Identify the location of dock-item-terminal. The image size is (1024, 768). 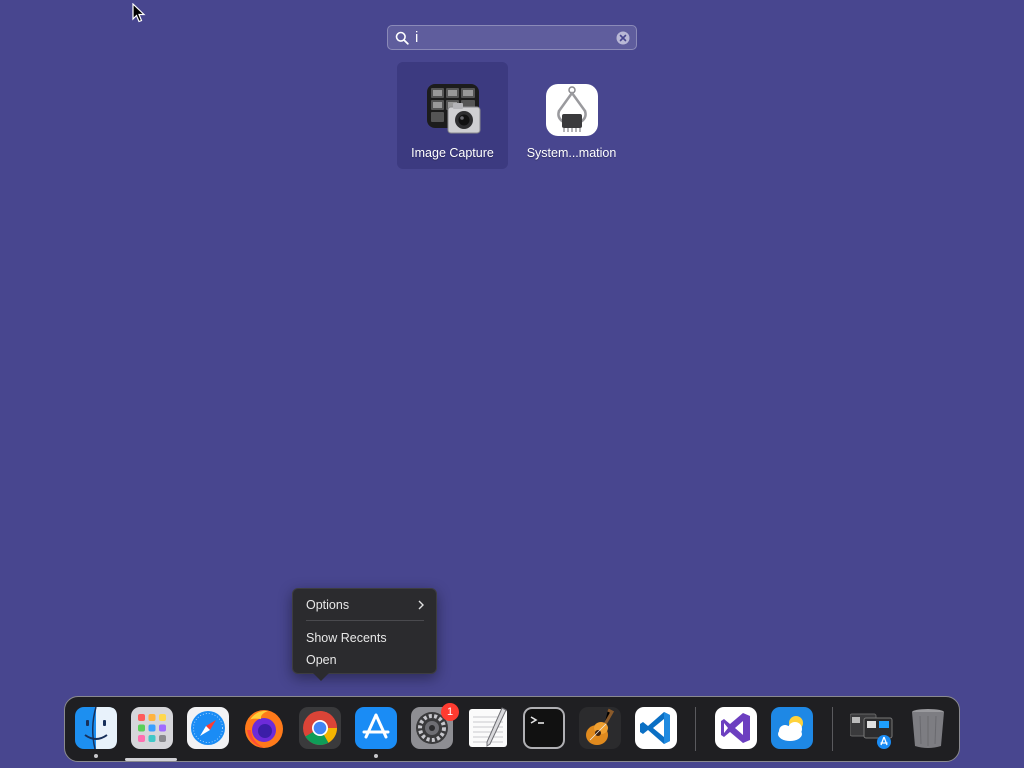
(544, 728).